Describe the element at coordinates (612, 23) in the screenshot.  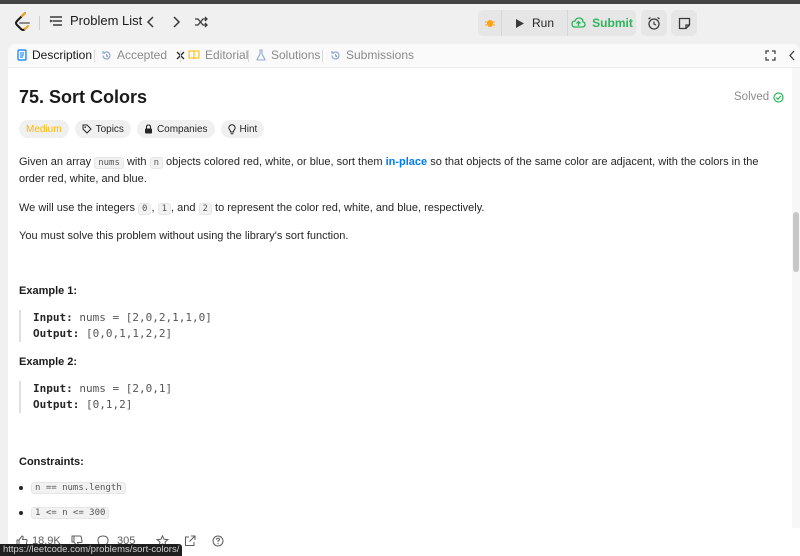
I see `submit-label: Submit` at that location.